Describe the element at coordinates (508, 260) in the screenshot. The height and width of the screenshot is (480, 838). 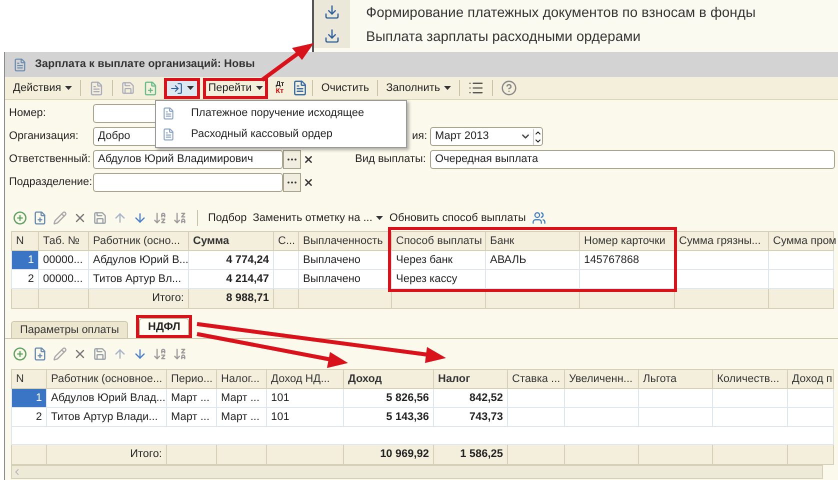
I see `table-cell: АВАЛЬ` at that location.